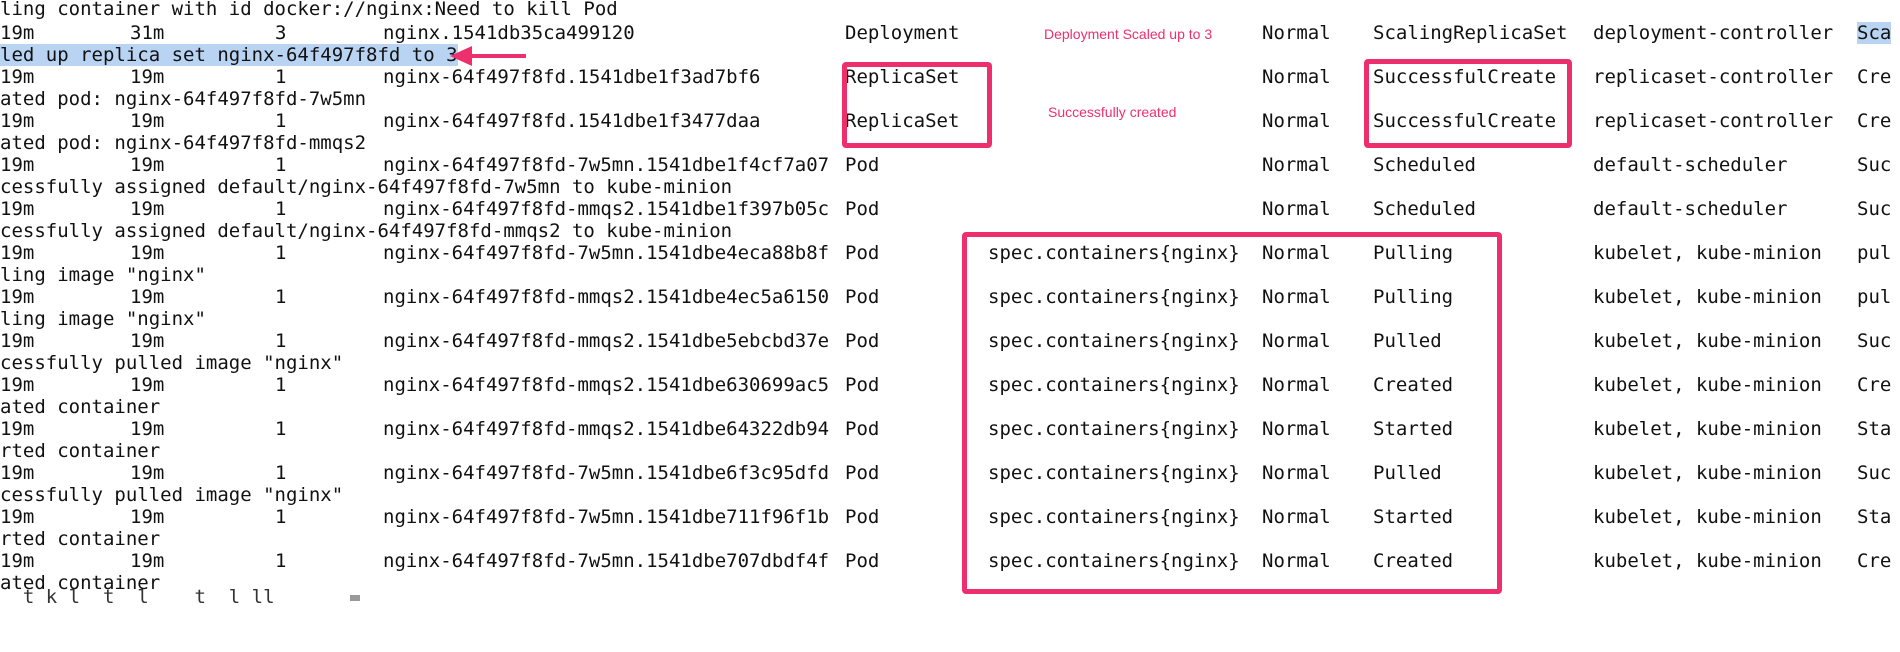  I want to click on event-message-continuation: cessfully pulled image "nginx", so click(172, 363).